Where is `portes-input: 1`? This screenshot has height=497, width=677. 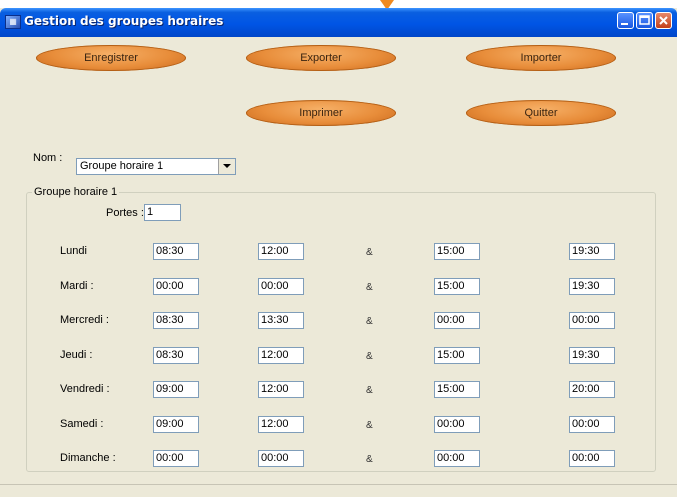
portes-input: 1 is located at coordinates (162, 212).